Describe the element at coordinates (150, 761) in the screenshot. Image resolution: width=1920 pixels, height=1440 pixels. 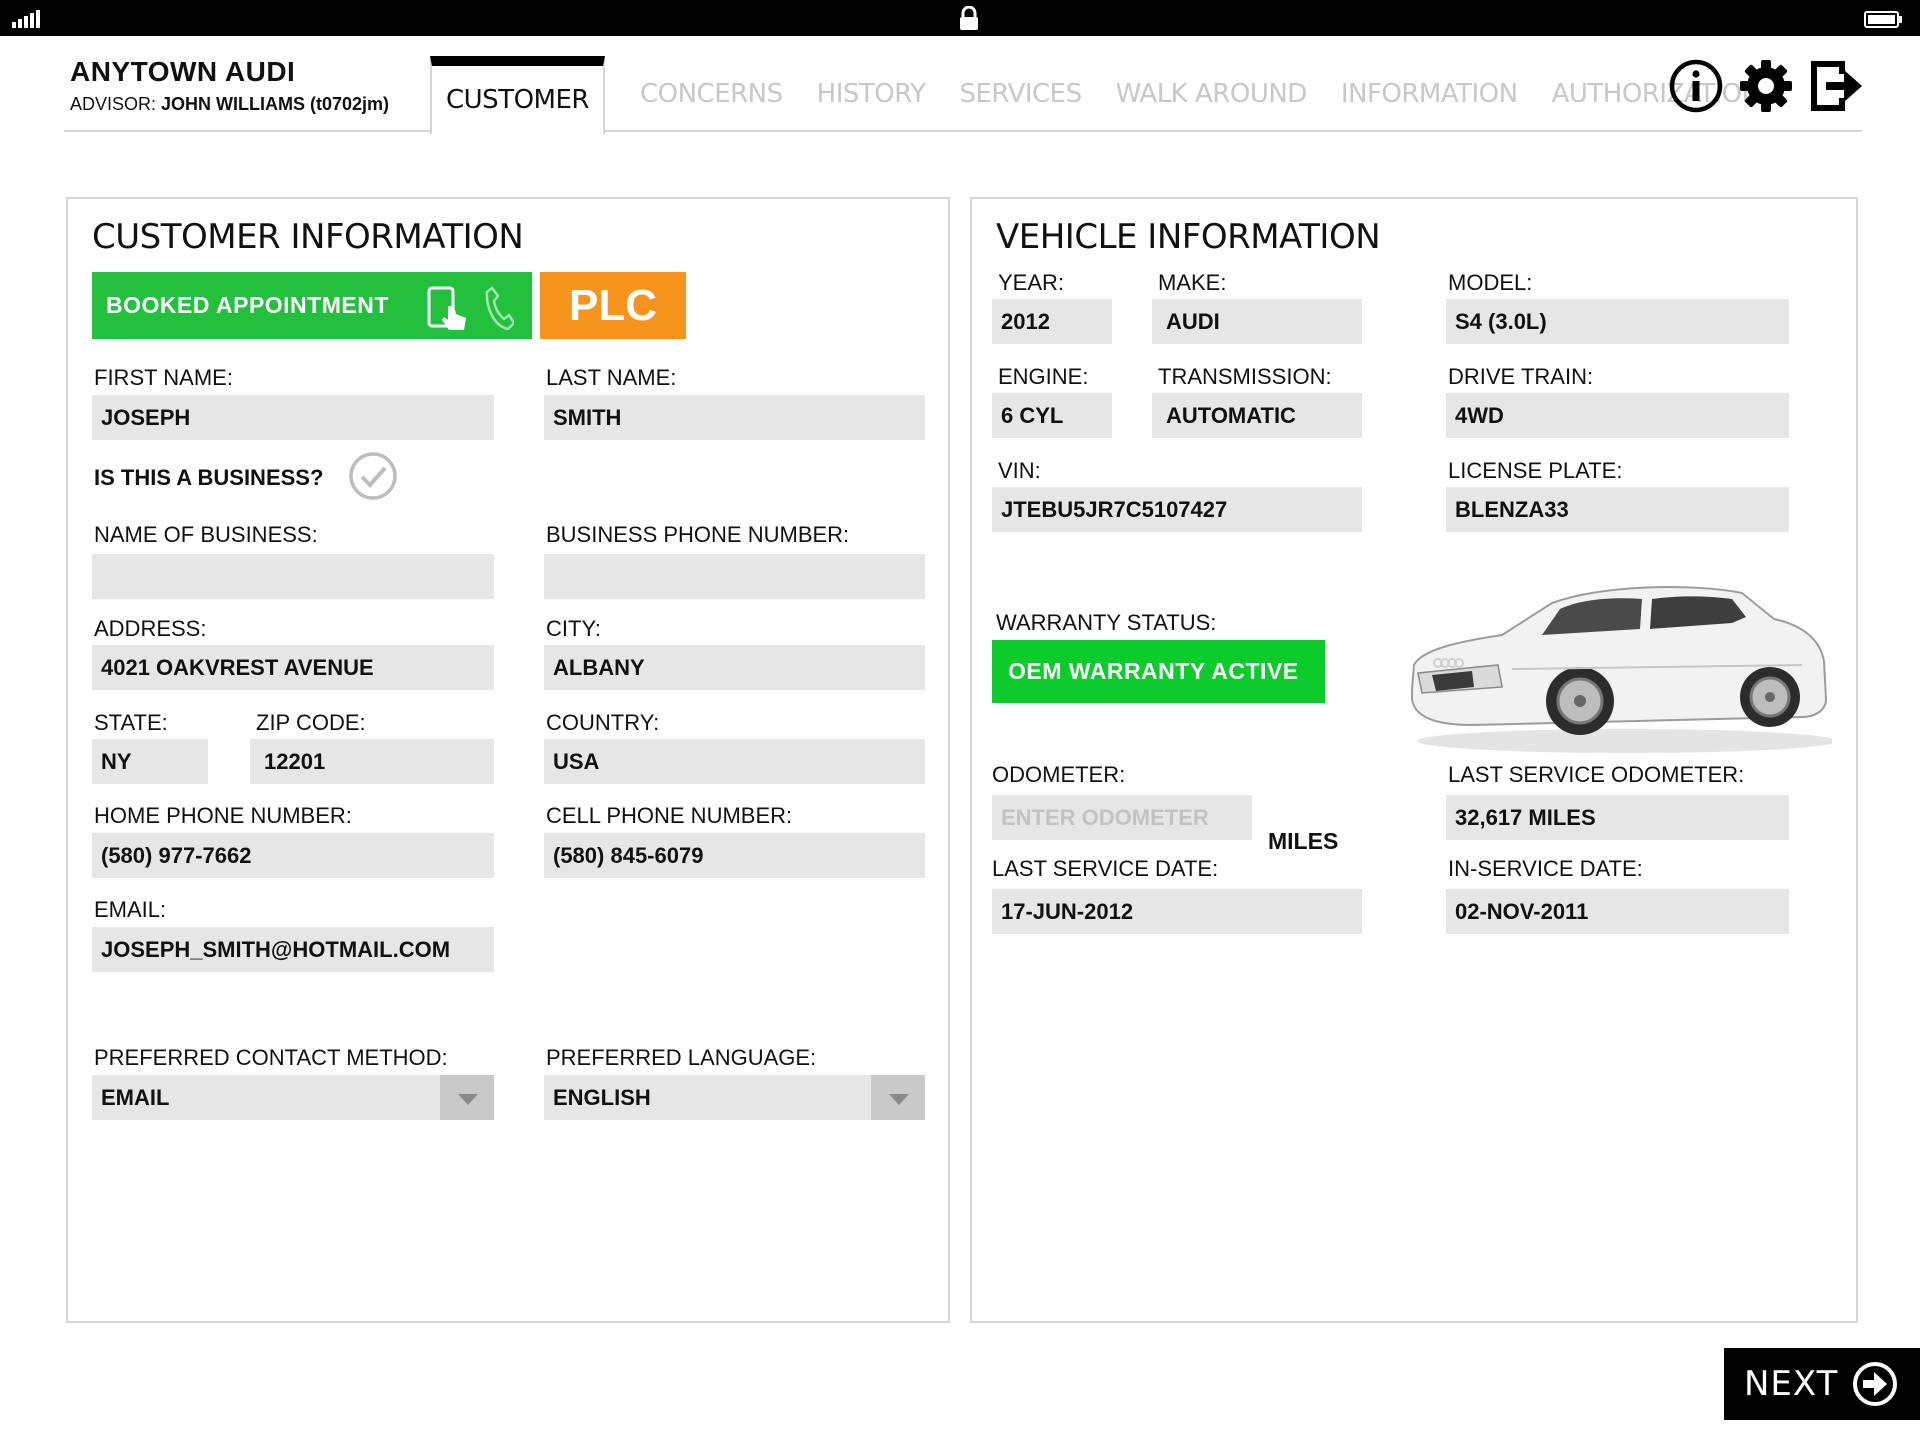
I see `state-field: NY` at that location.